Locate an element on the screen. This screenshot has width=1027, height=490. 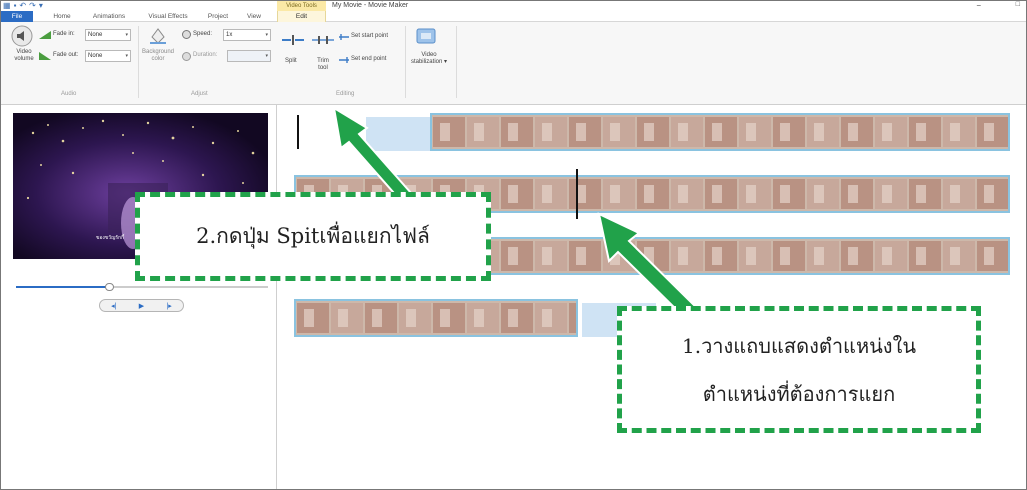
arrow-to-split-button is located at coordinates (372, 154).